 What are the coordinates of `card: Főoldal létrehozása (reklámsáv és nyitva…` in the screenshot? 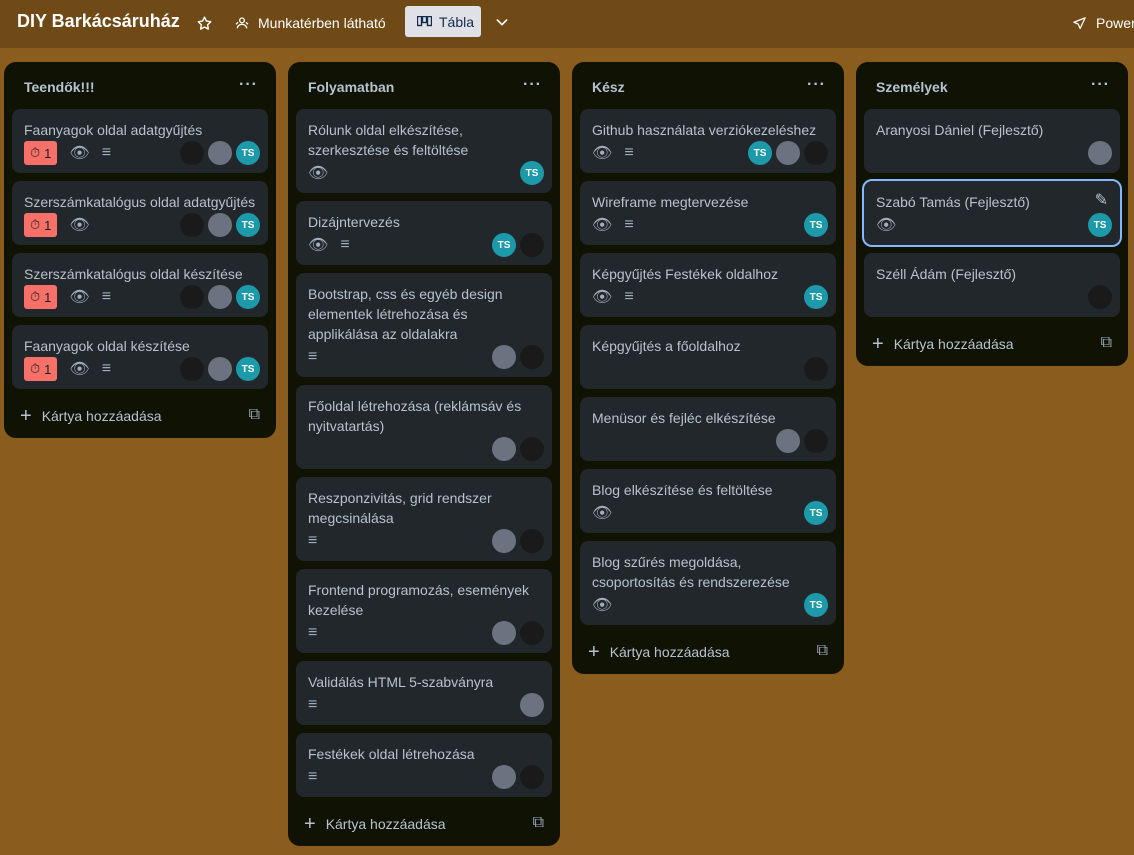 It's located at (424, 427).